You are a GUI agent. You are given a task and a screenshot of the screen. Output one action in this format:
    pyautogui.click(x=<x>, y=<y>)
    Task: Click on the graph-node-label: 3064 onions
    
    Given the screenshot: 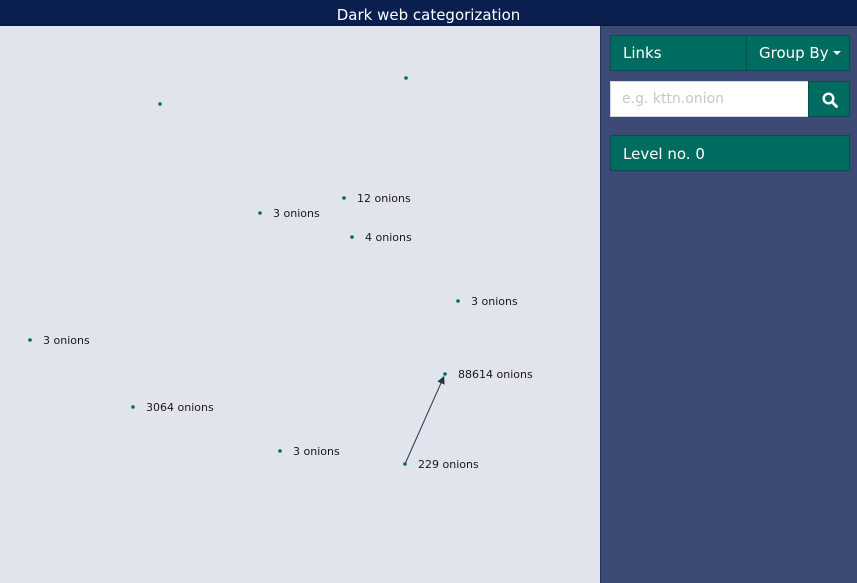 What is the action you would take?
    pyautogui.click(x=180, y=407)
    